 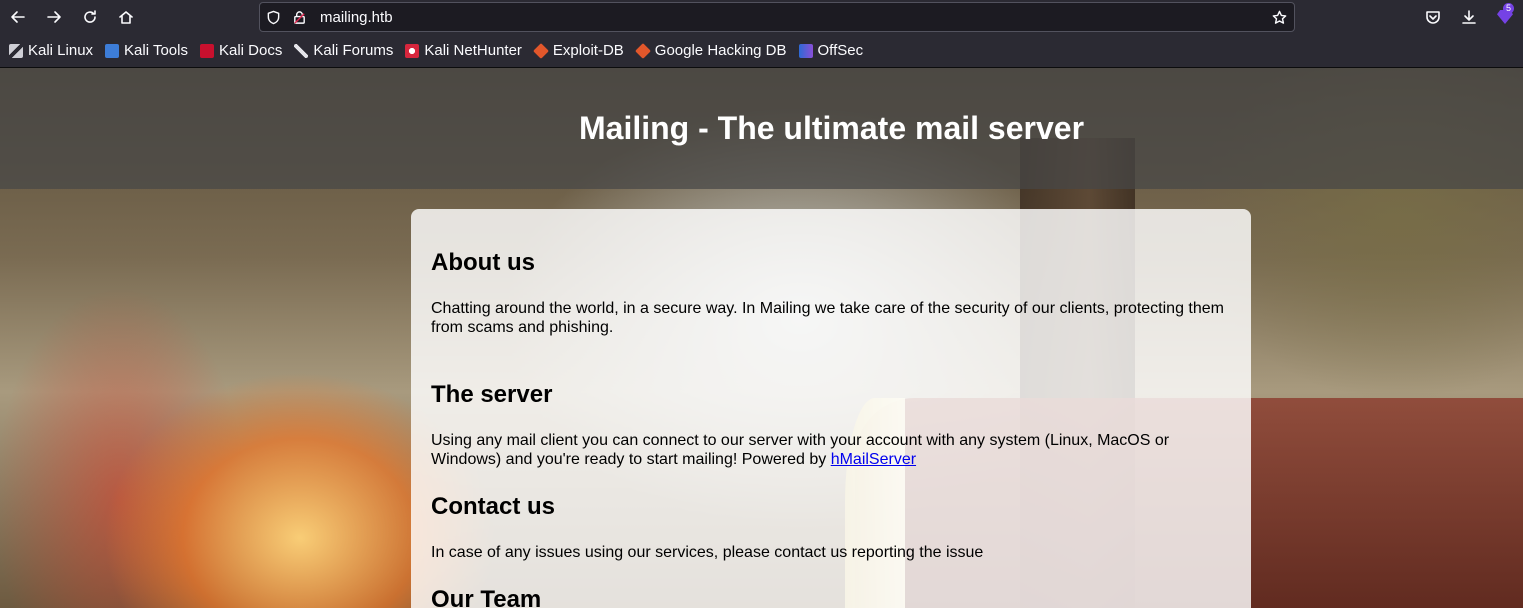 I want to click on kali-forums-icon, so click(x=301, y=50).